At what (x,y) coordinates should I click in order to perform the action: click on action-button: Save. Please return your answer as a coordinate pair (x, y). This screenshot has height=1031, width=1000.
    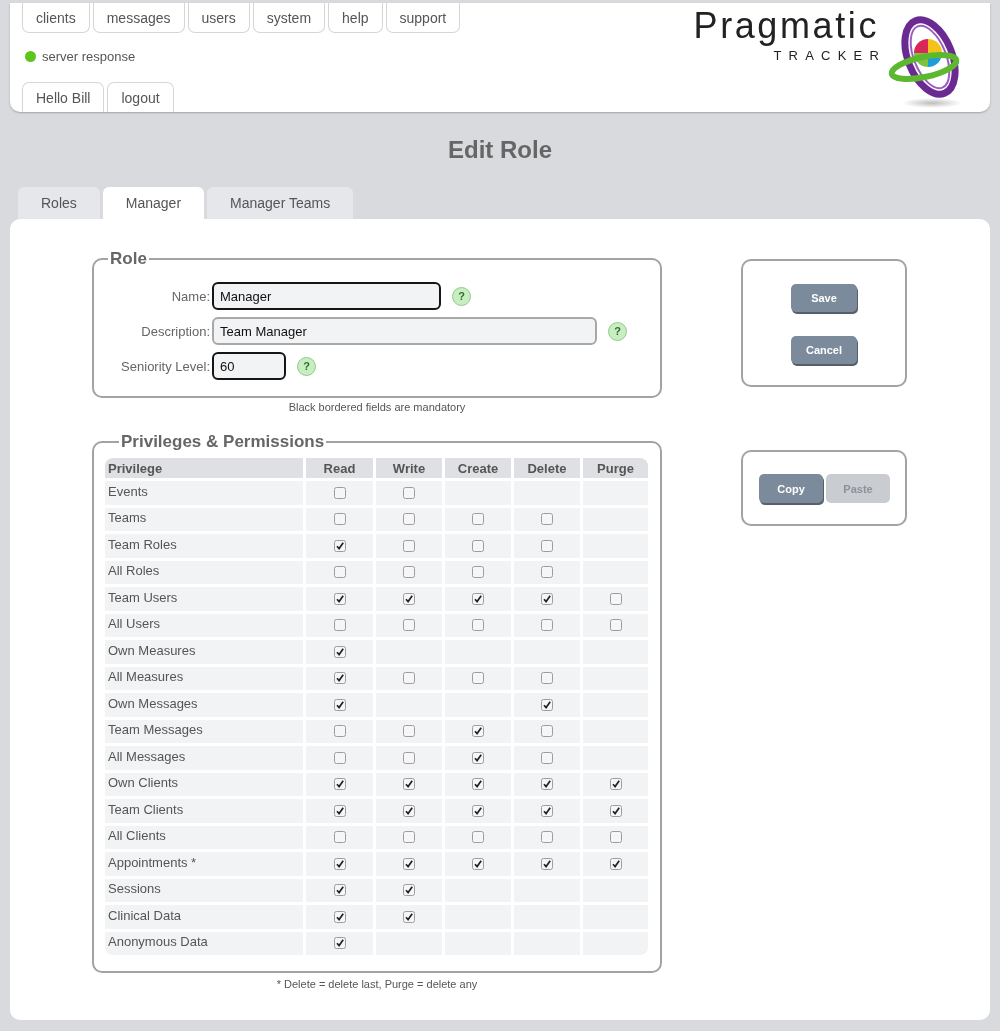
    Looking at the image, I should click on (824, 298).